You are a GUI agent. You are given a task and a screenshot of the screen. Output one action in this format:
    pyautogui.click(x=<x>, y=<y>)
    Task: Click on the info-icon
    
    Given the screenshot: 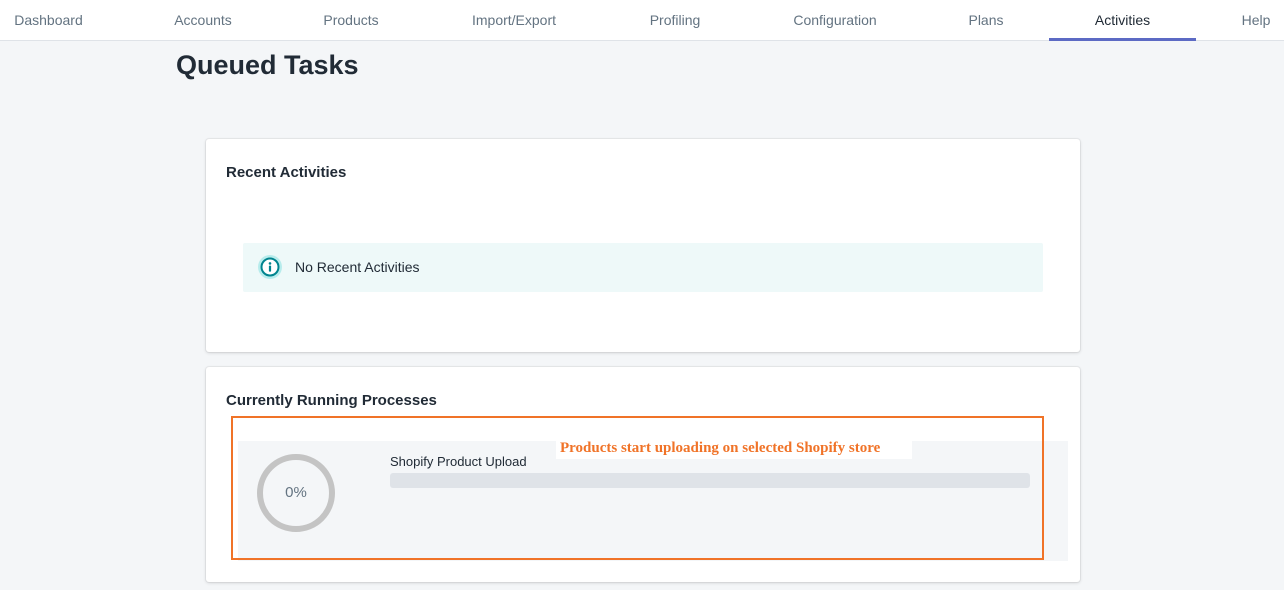 What is the action you would take?
    pyautogui.click(x=270, y=267)
    